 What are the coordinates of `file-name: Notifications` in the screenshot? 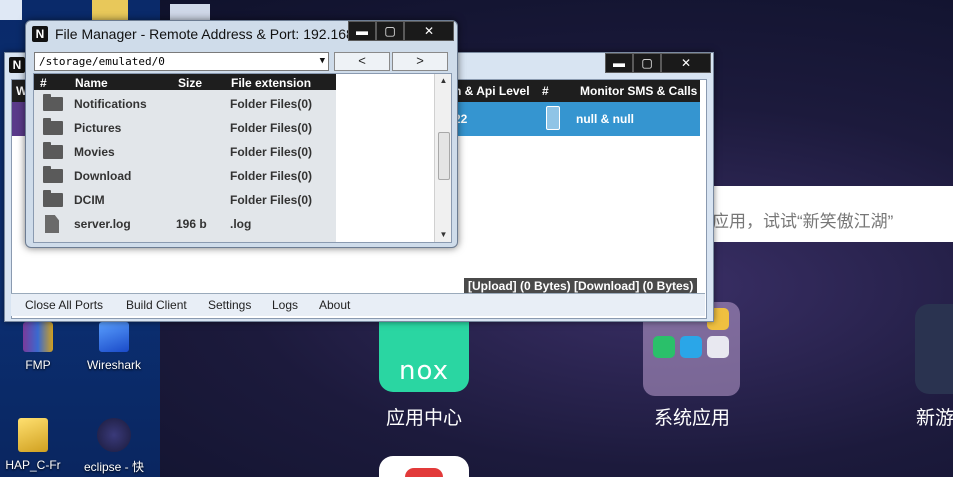 It's located at (110, 104).